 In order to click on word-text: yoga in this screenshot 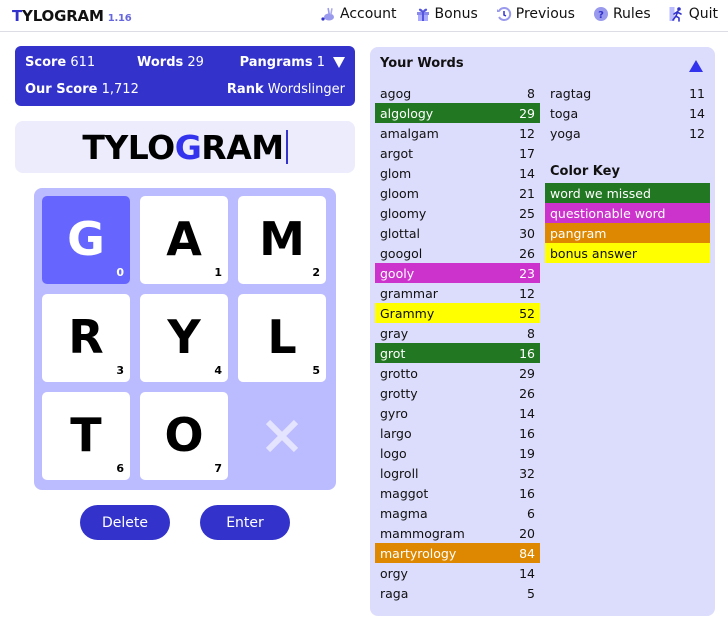, I will do `click(565, 133)`.